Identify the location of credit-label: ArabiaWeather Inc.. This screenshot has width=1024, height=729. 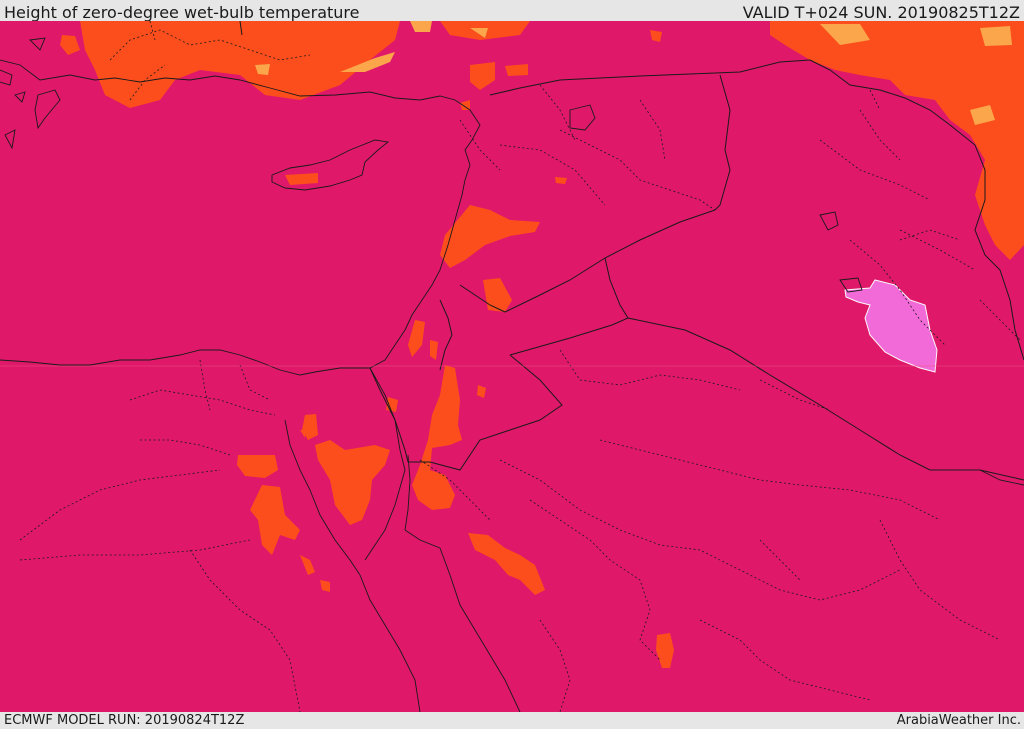
(958, 720).